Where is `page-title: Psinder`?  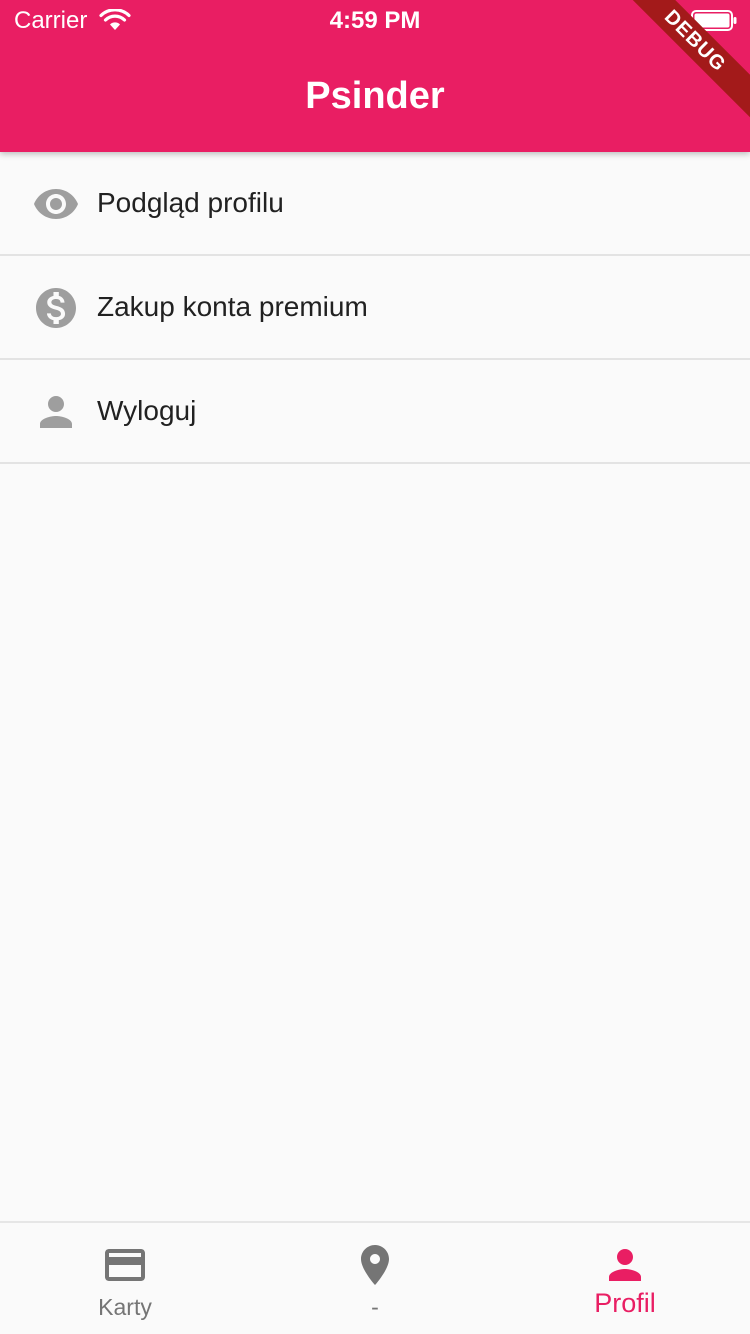 page-title: Psinder is located at coordinates (375, 96).